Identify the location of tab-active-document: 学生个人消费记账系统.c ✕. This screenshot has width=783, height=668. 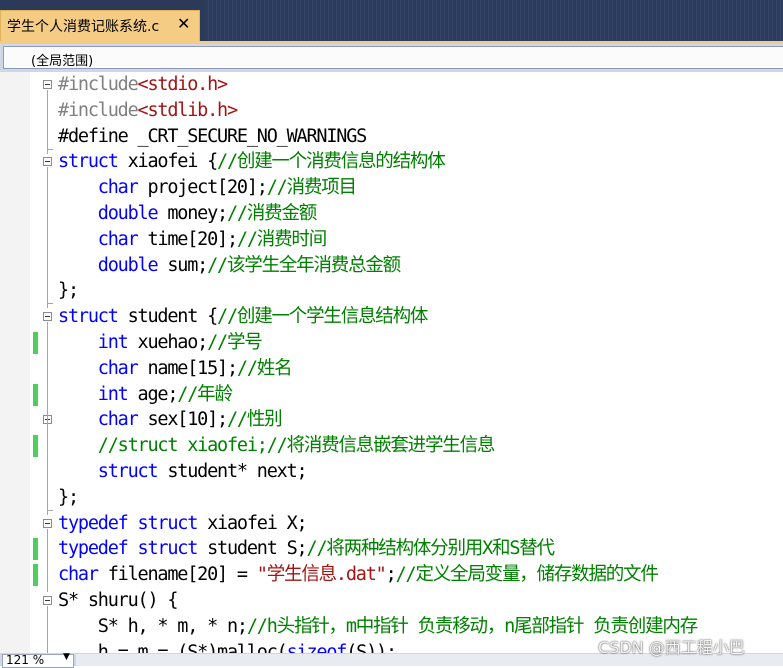
(100, 25).